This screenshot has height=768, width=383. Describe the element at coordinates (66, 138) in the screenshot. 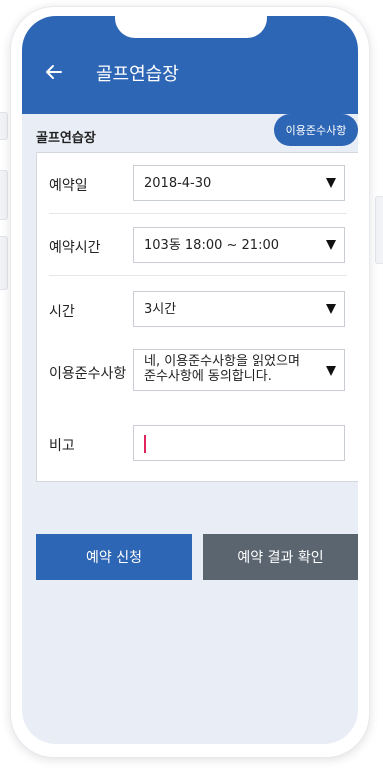

I see `section-title: 골프연습장` at that location.